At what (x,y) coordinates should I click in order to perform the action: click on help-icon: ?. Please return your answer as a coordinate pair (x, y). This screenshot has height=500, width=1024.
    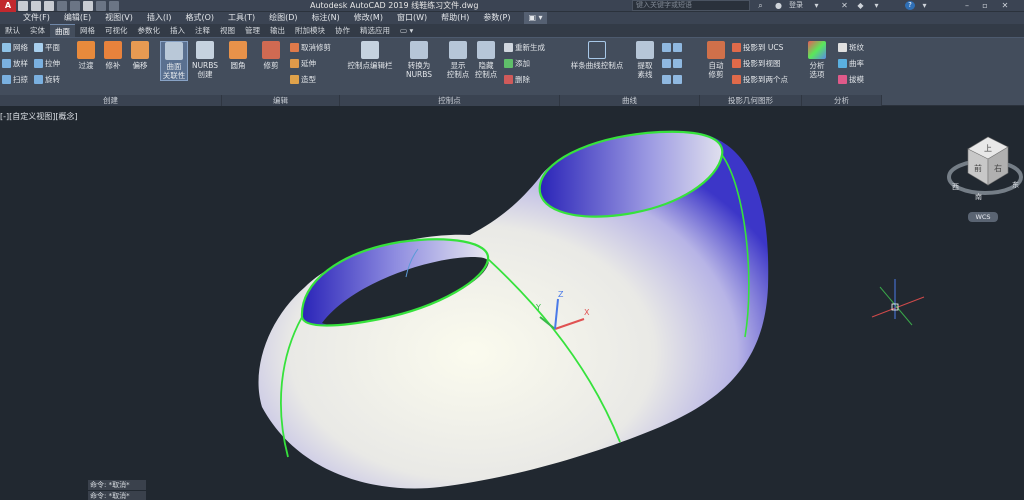
    Looking at the image, I should click on (910, 5).